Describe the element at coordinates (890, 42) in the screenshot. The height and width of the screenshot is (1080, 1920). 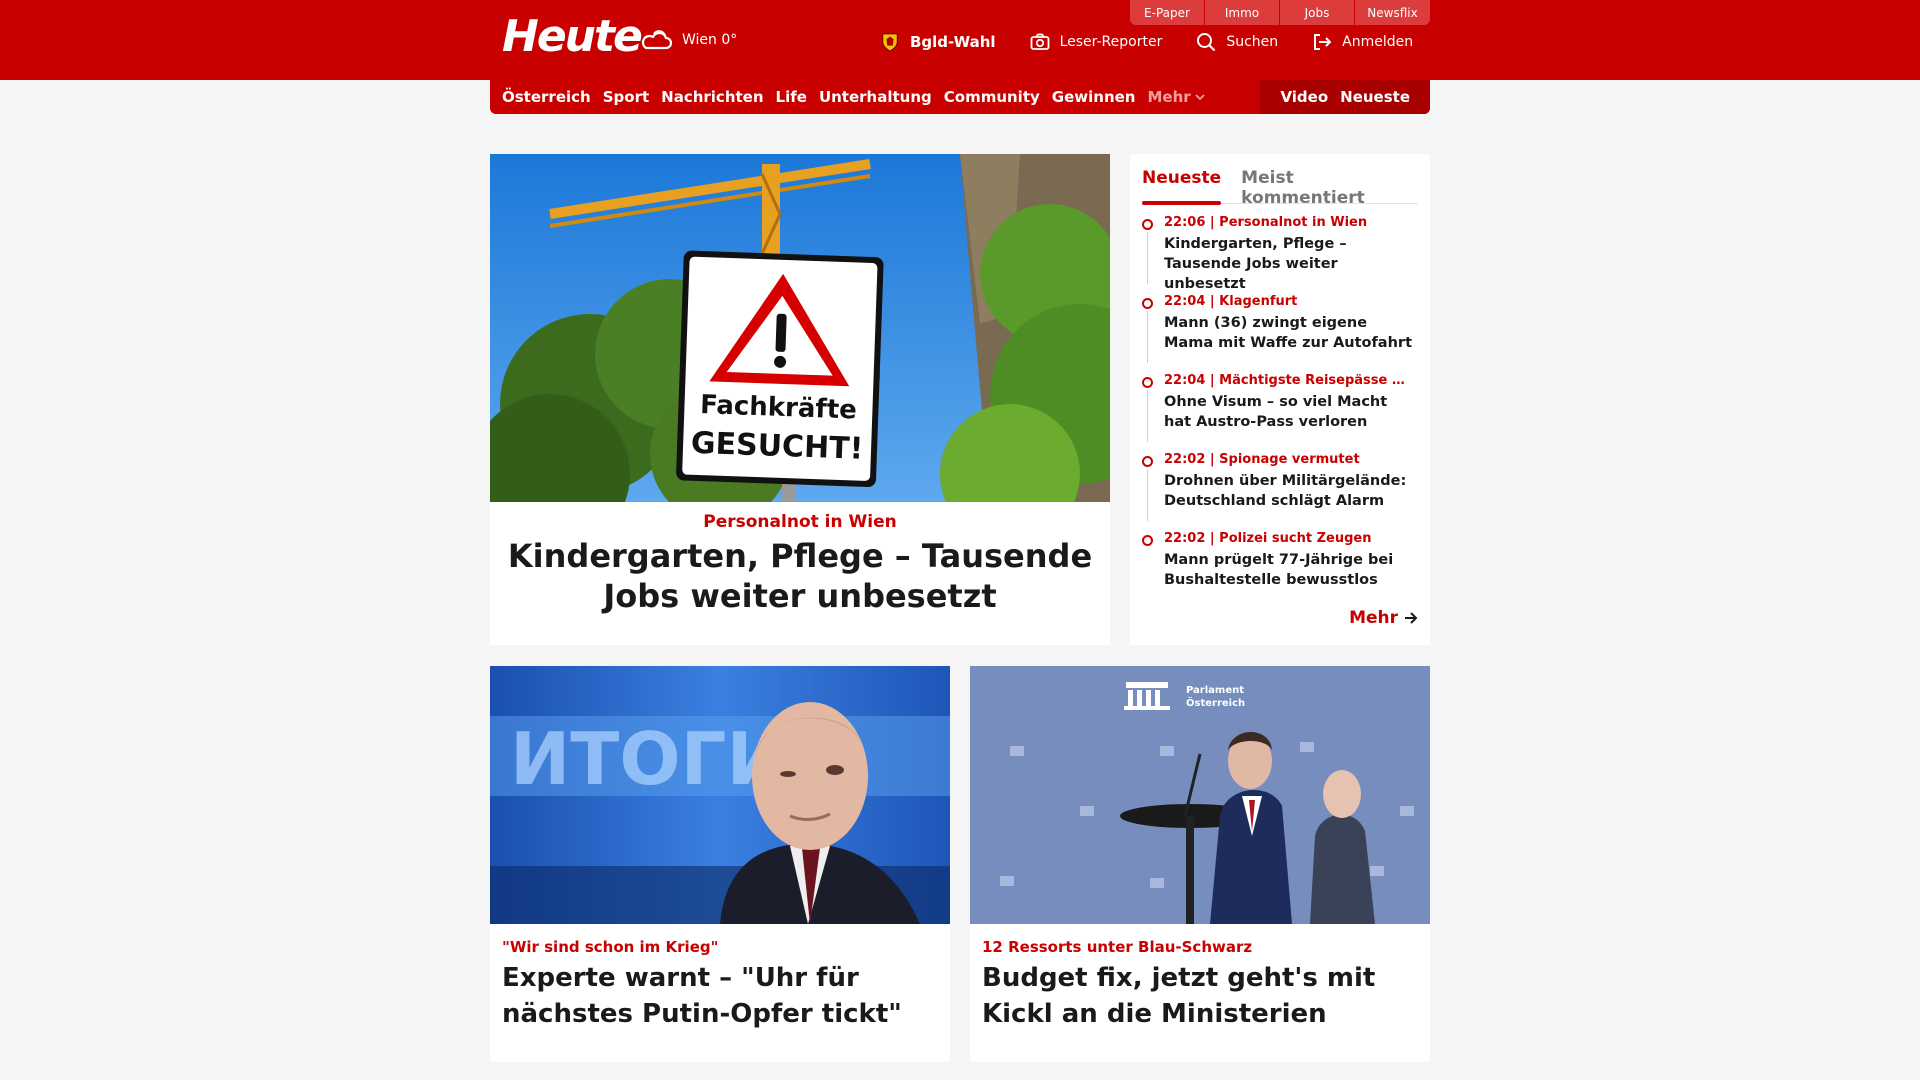
I see `coat-of-arms-icon` at that location.